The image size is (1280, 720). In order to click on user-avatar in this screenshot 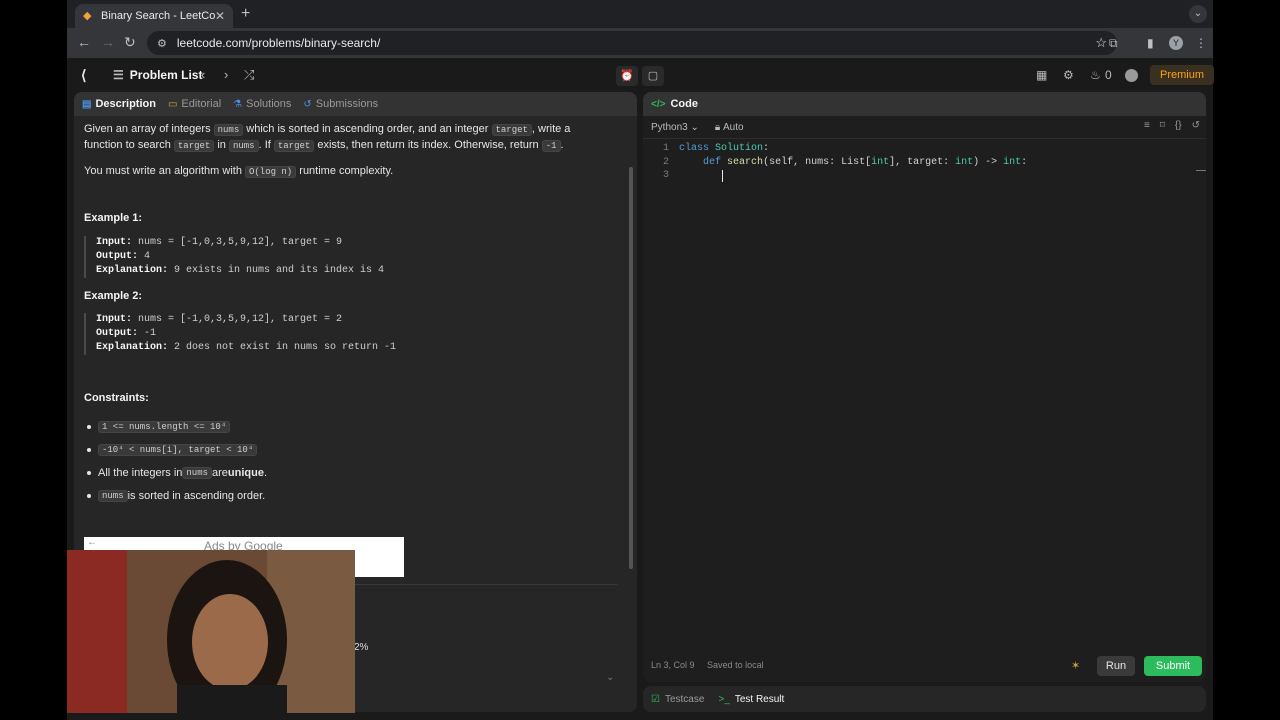, I will do `click(1131, 75)`.